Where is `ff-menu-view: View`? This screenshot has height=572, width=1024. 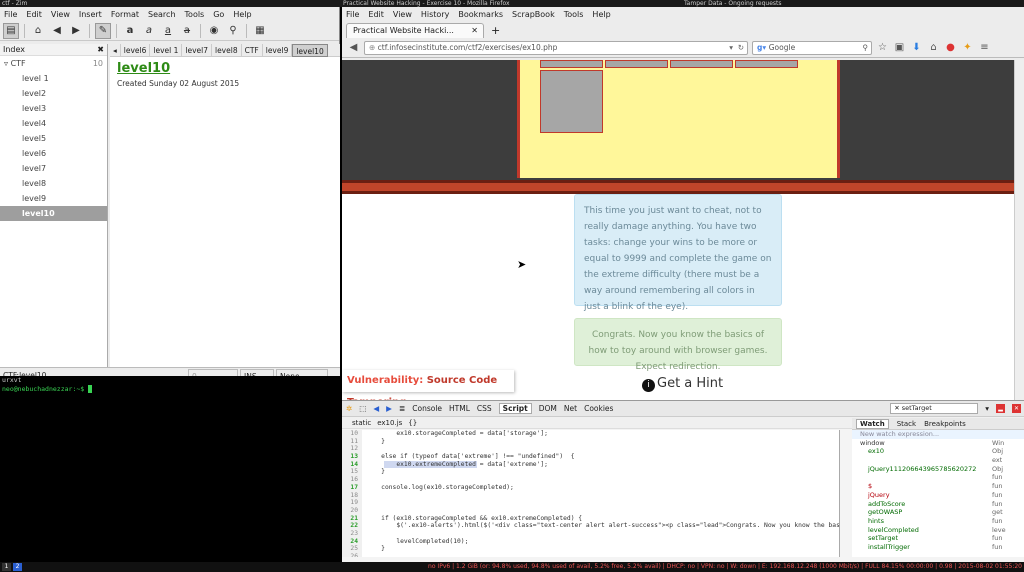
ff-menu-view: View is located at coordinates (402, 14).